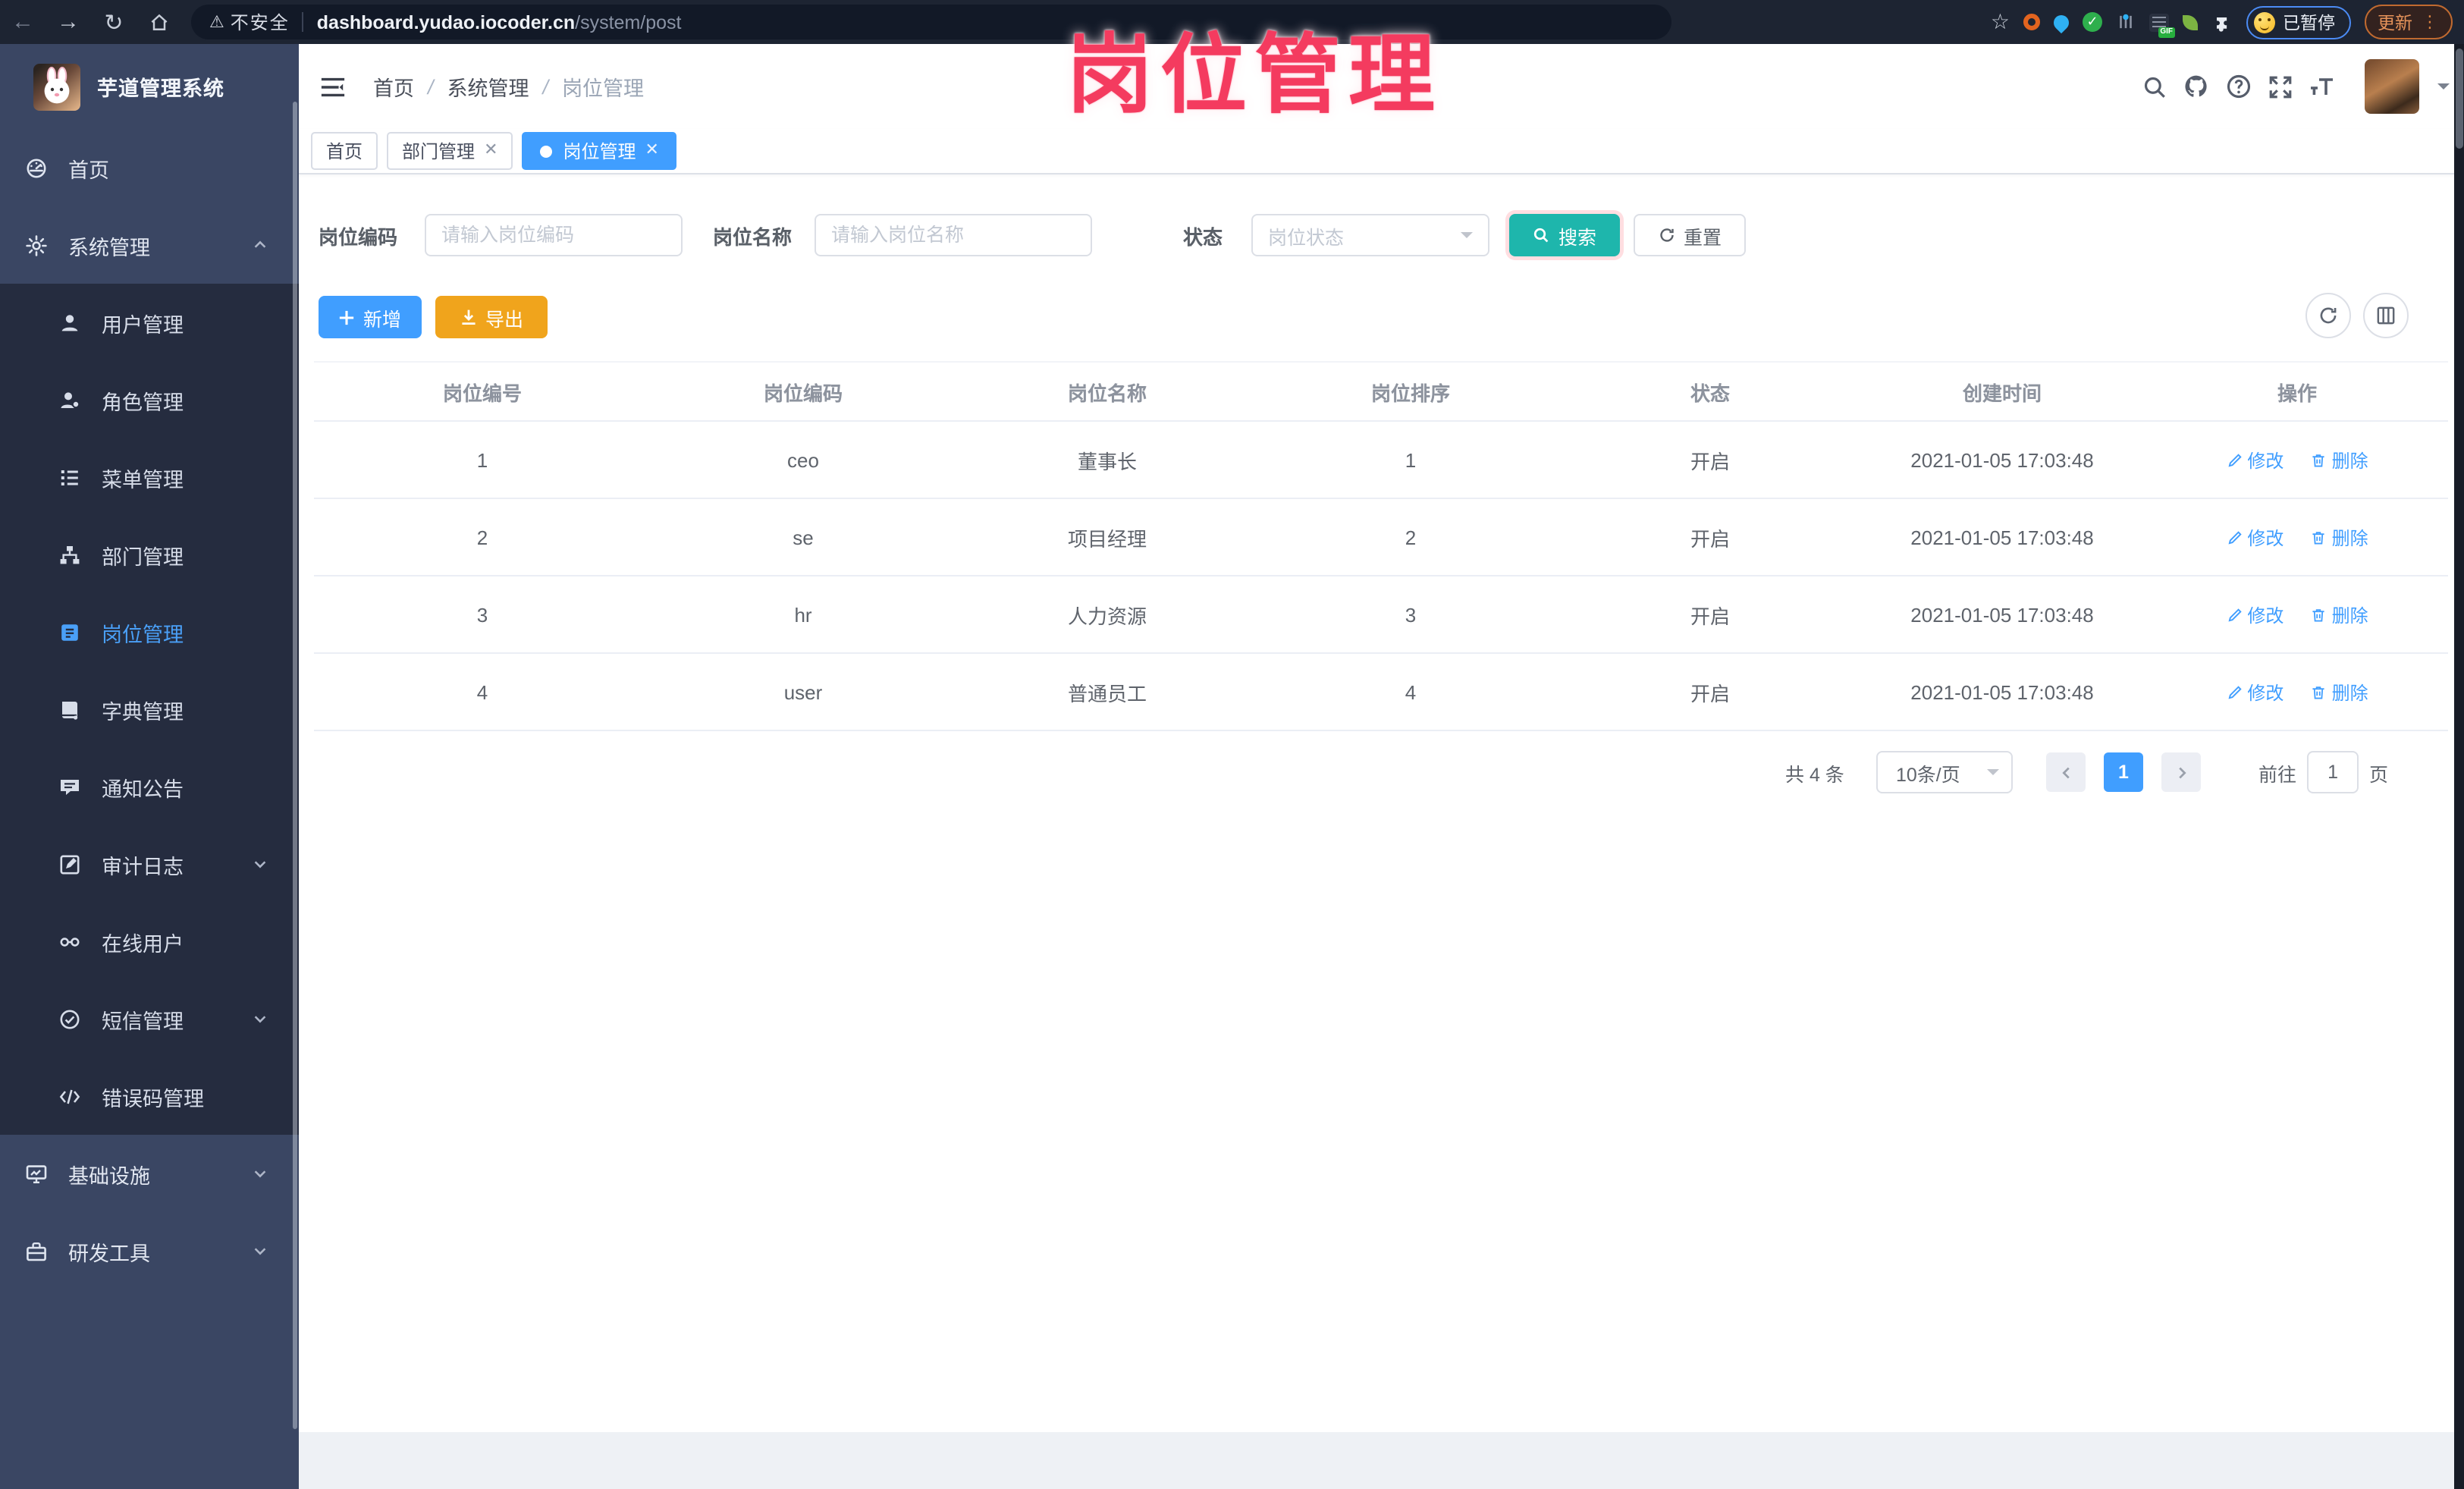 The width and height of the screenshot is (2464, 1489). What do you see at coordinates (1565, 235) in the screenshot?
I see `search-button: 搜索` at bounding box center [1565, 235].